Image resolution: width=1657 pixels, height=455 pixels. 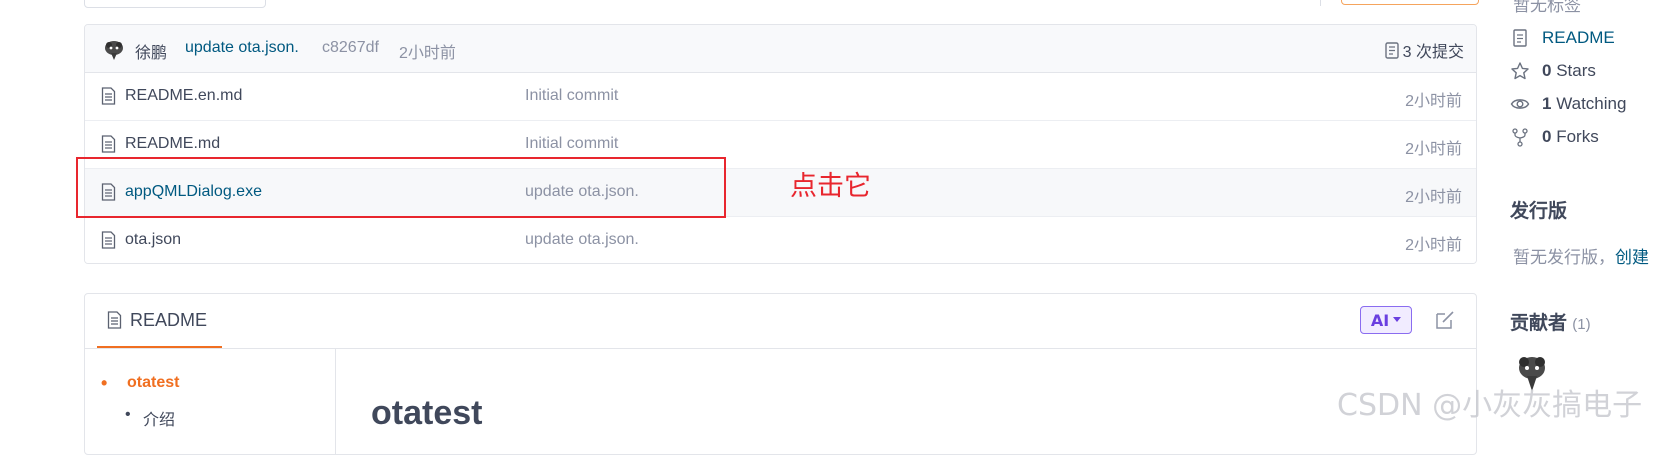 I want to click on tab-readme: README, so click(x=159, y=321).